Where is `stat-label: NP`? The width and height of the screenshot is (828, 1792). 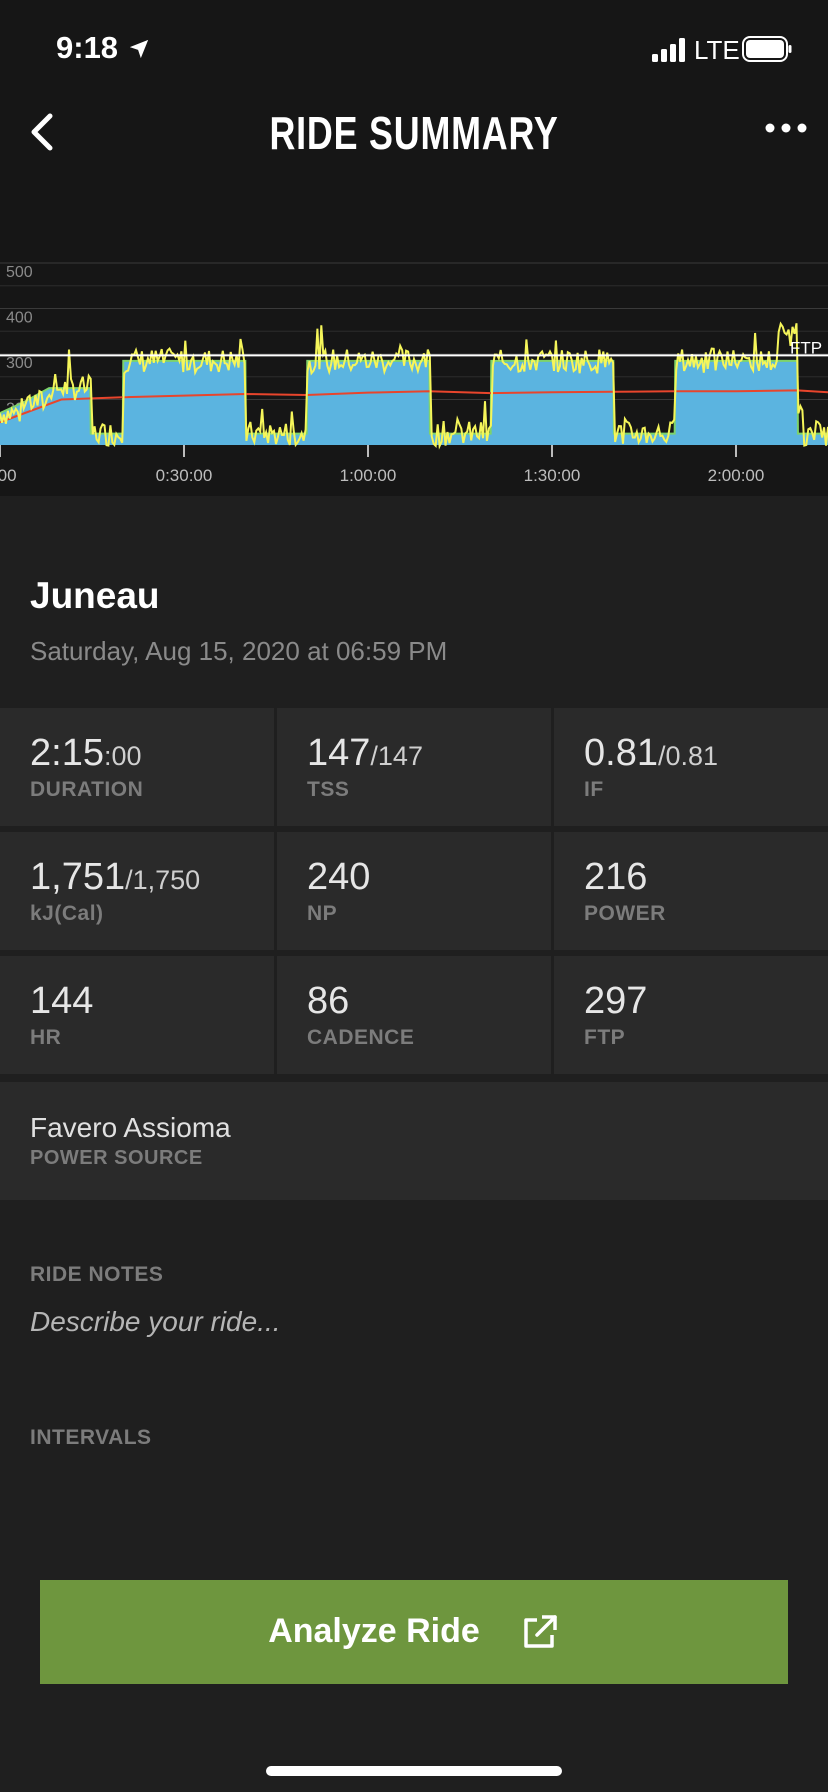
stat-label: NP is located at coordinates (322, 913).